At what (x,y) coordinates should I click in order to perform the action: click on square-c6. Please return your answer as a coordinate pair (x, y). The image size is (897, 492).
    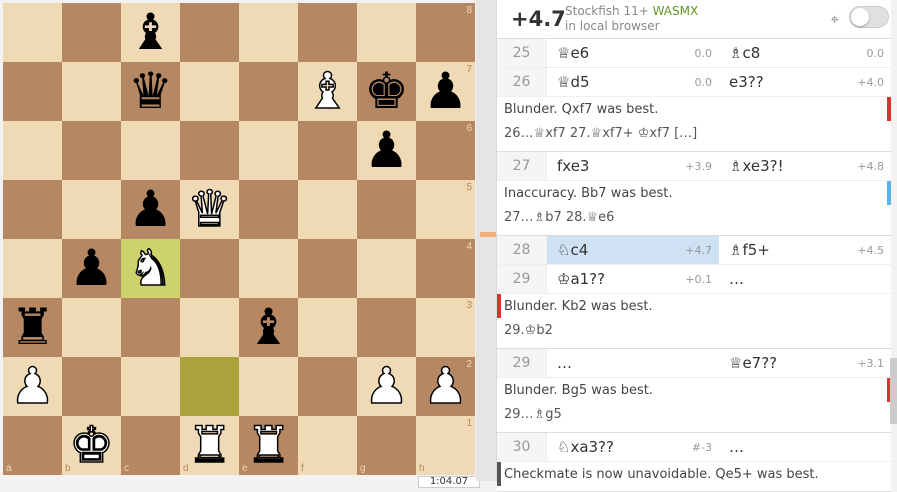
    Looking at the image, I should click on (150, 150).